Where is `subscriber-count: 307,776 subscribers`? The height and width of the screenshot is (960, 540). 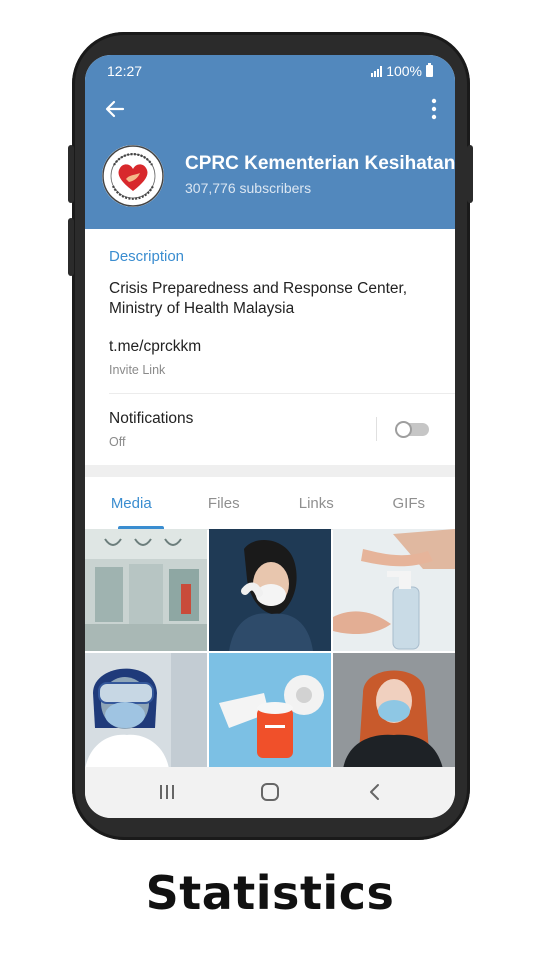 subscriber-count: 307,776 subscribers is located at coordinates (248, 188).